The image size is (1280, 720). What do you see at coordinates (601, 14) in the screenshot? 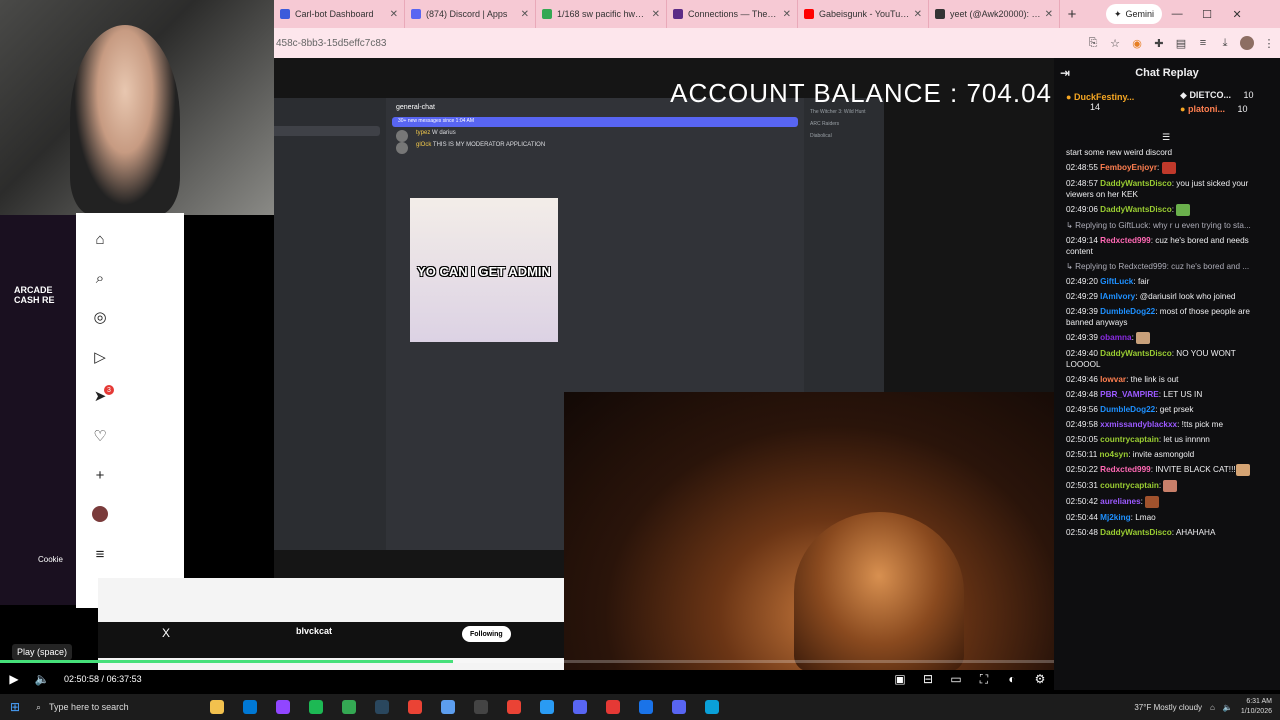
I see `browser-tab: 1/168 sw pacific hwy - G ✕` at bounding box center [601, 14].